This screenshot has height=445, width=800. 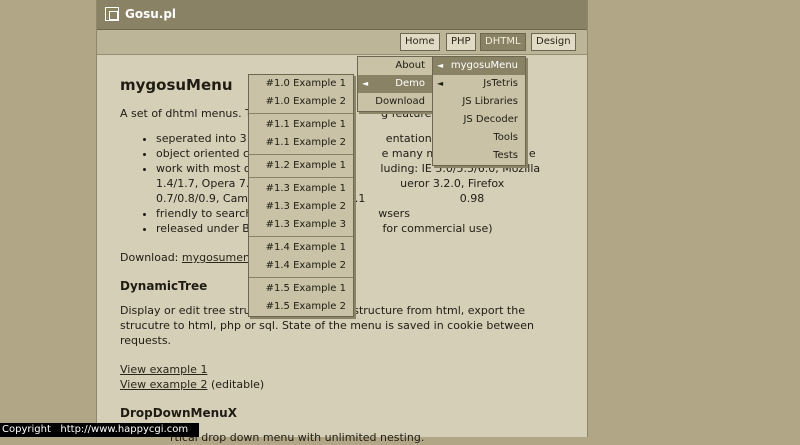 I want to click on example-item: #1.3 Example 1, so click(x=301, y=189).